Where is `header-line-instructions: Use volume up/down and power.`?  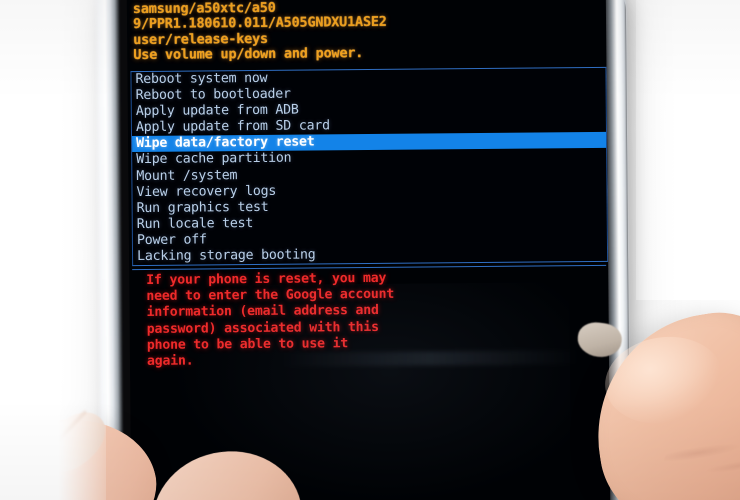 header-line-instructions: Use volume up/down and power. is located at coordinates (248, 54).